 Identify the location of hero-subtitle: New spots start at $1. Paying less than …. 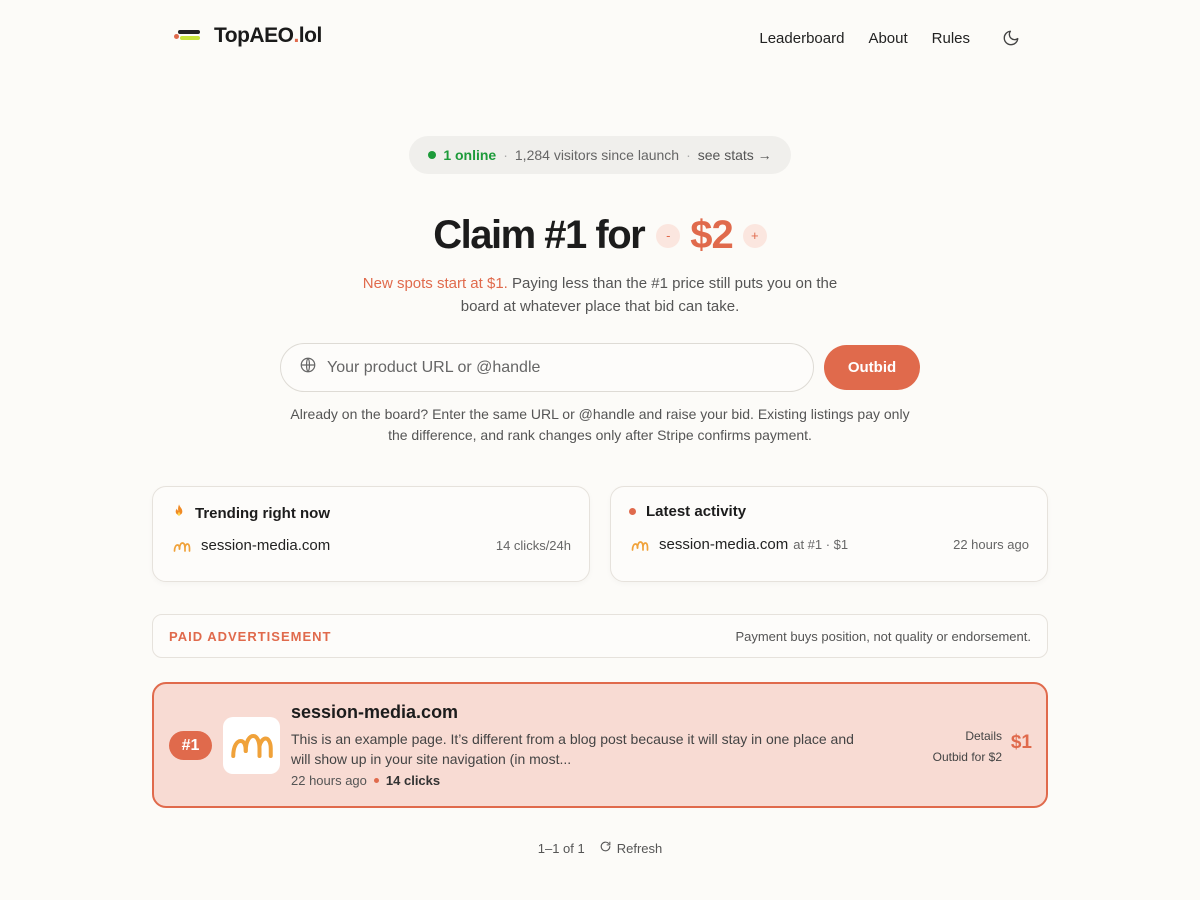
(600, 295).